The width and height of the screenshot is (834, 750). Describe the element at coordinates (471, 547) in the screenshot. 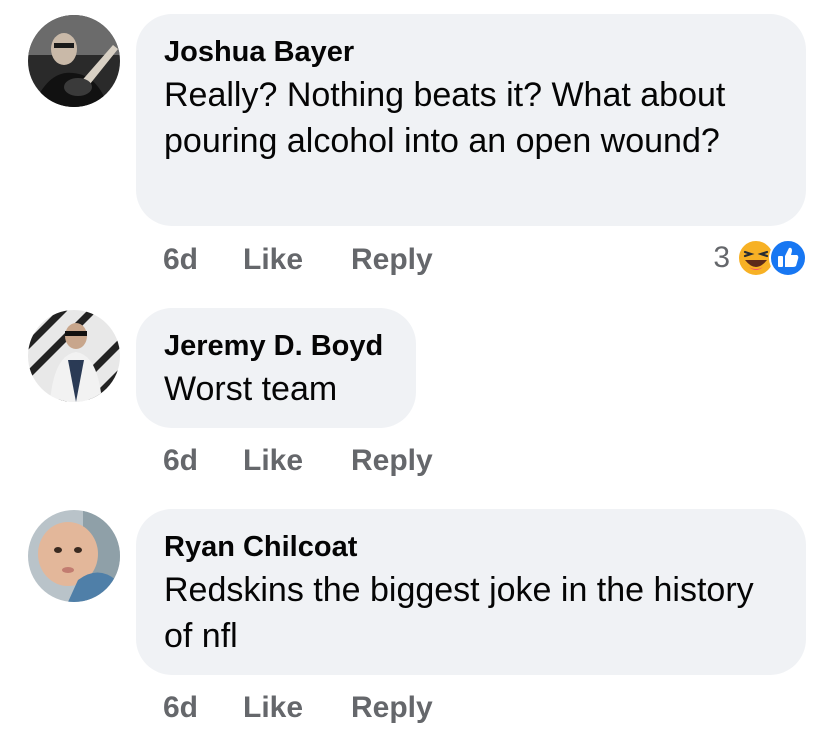

I see `comment-author: Ryan Chilcoat` at that location.